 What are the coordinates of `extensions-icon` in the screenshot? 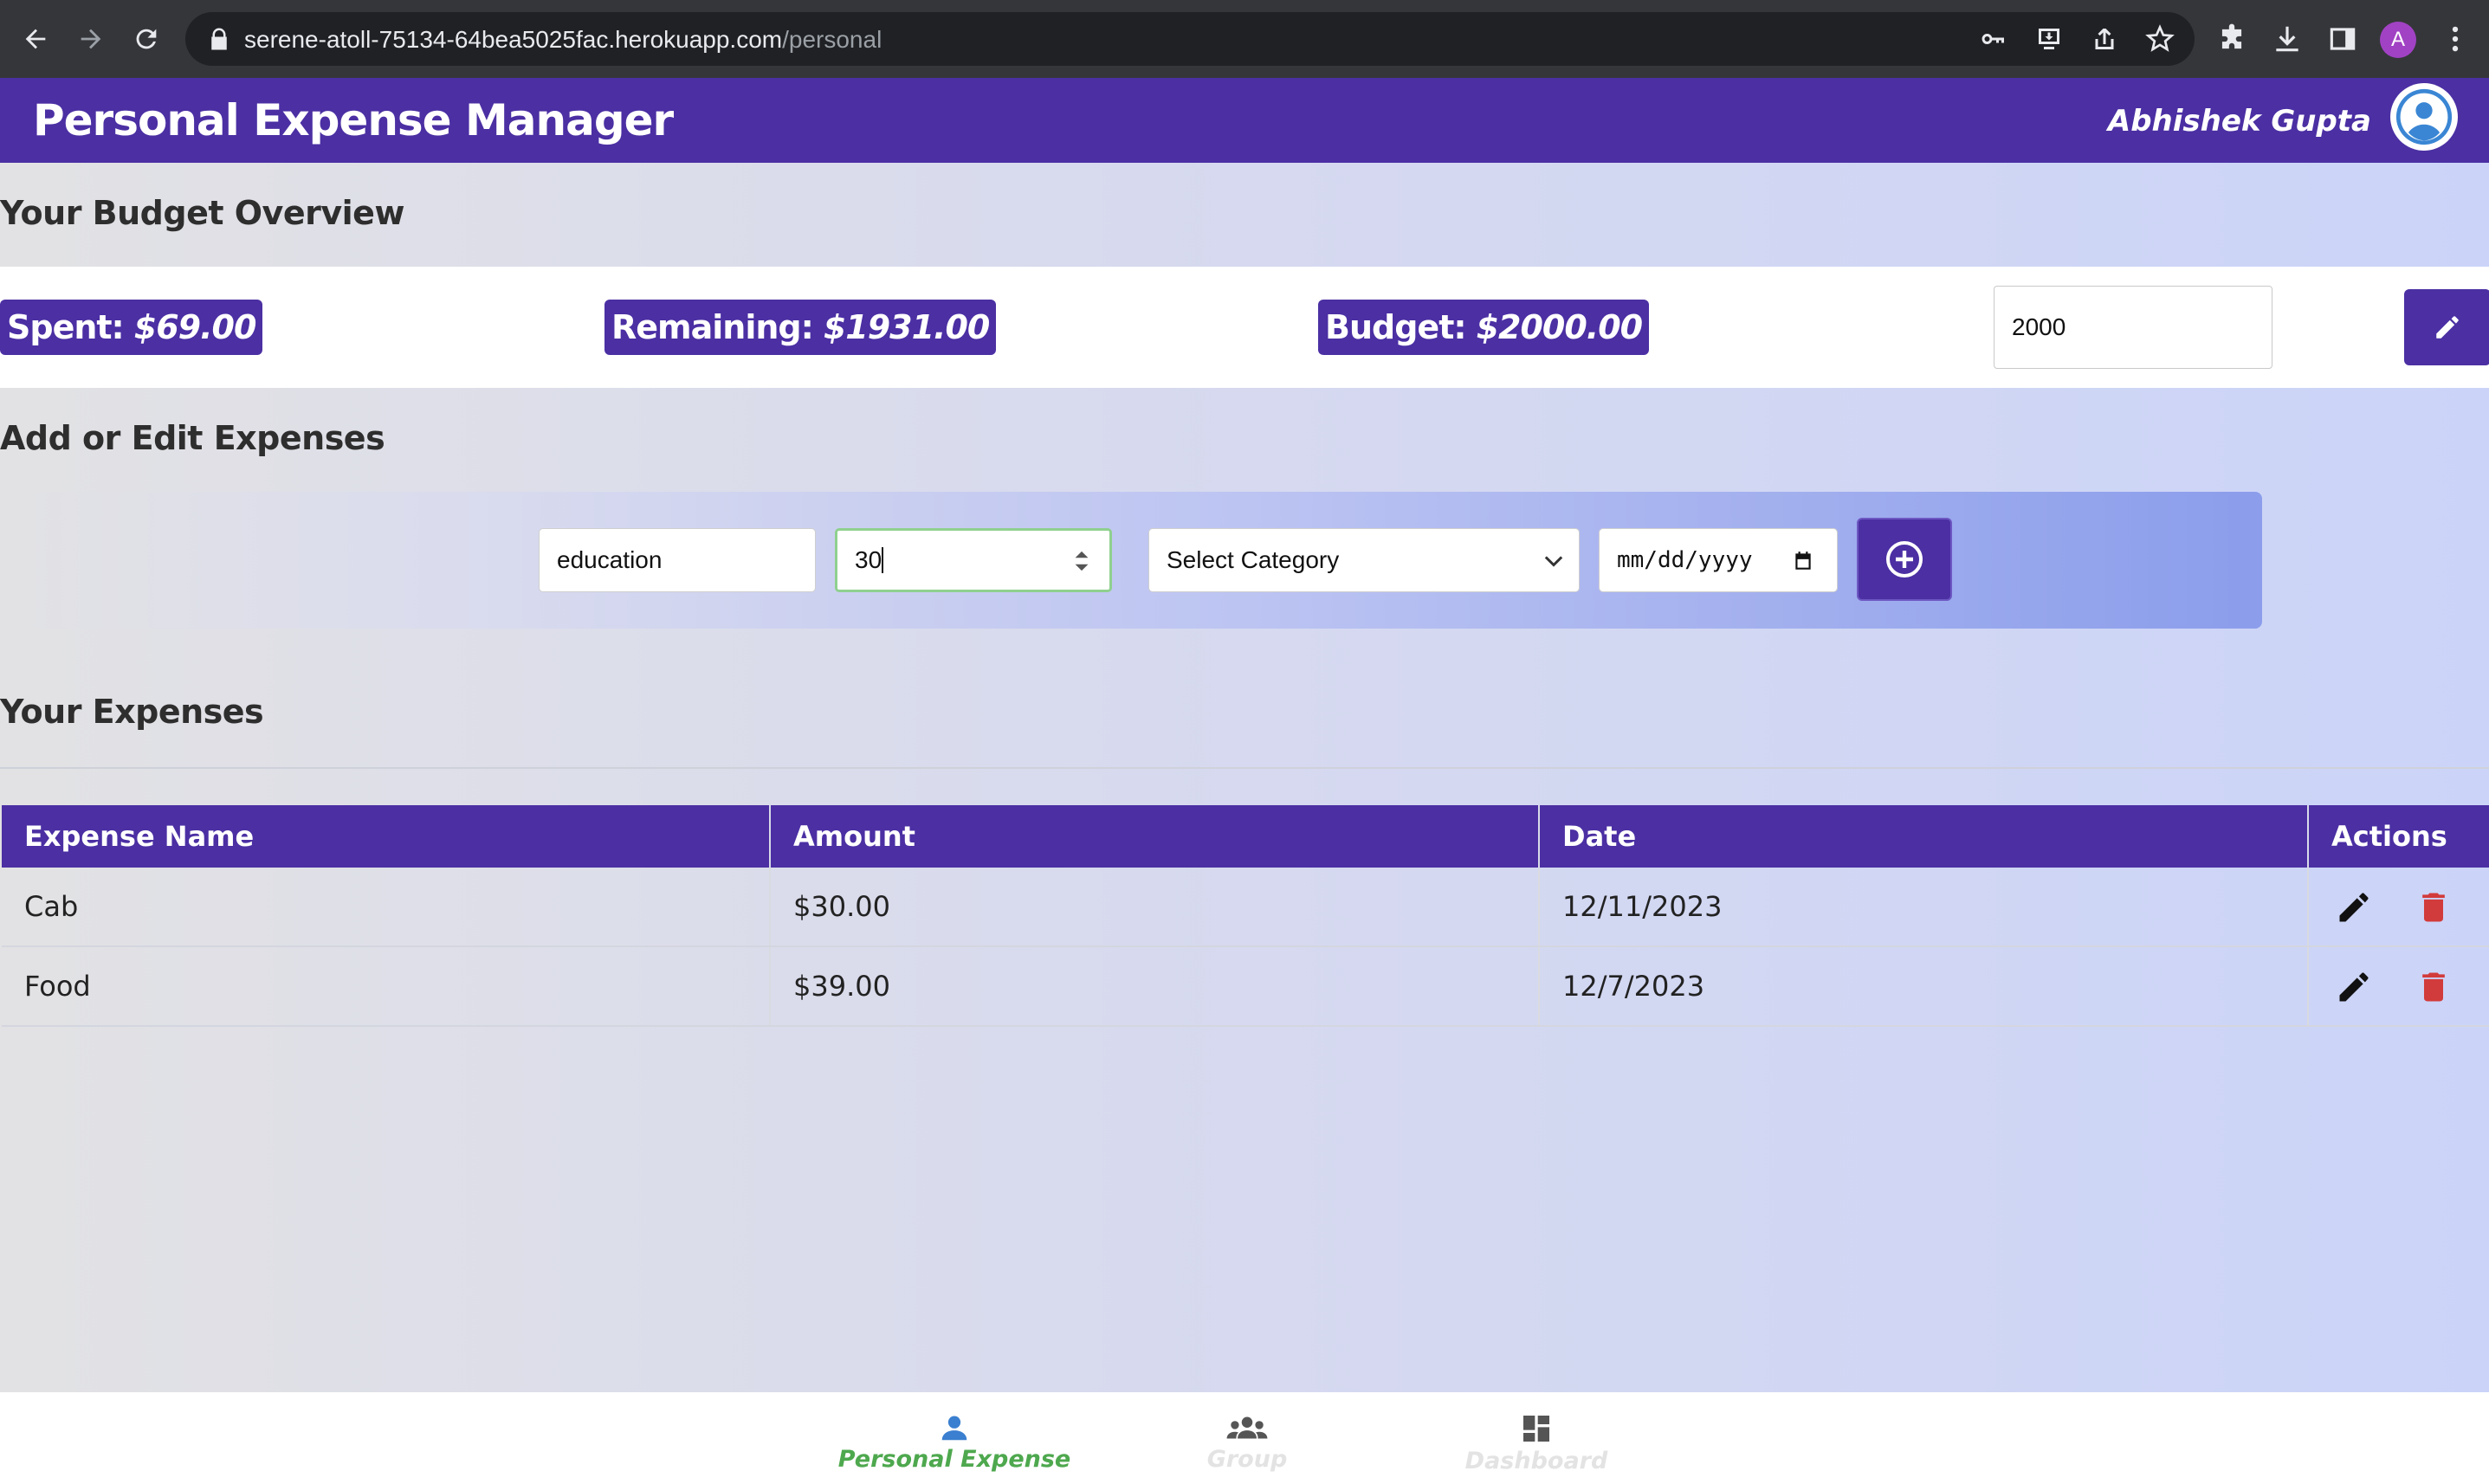 It's located at (2231, 39).